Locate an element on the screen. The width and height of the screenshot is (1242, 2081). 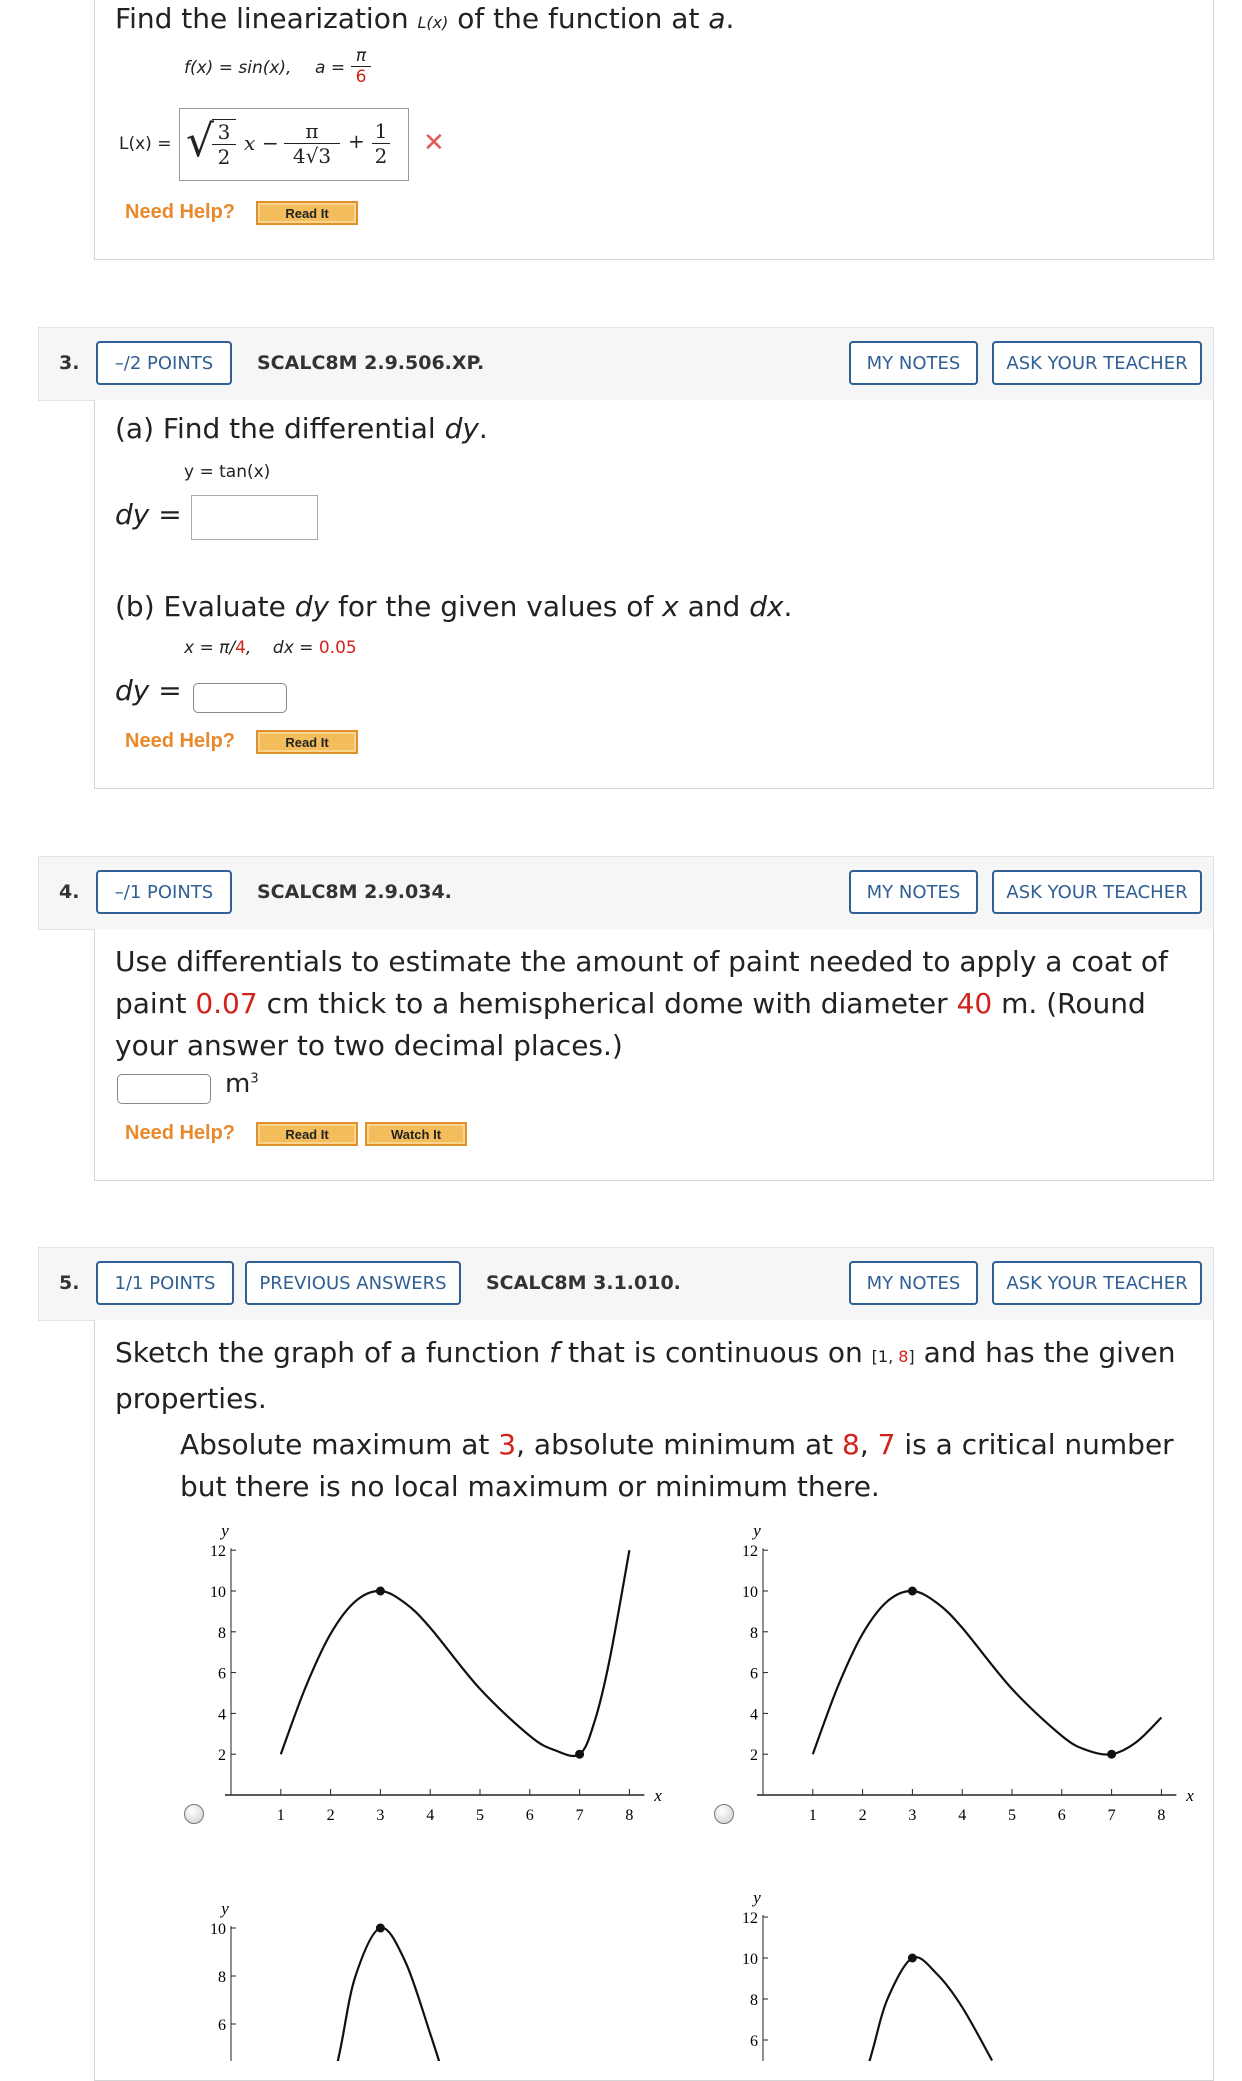
graph-4: y 6 8 10 12 is located at coordinates (868, 1974).